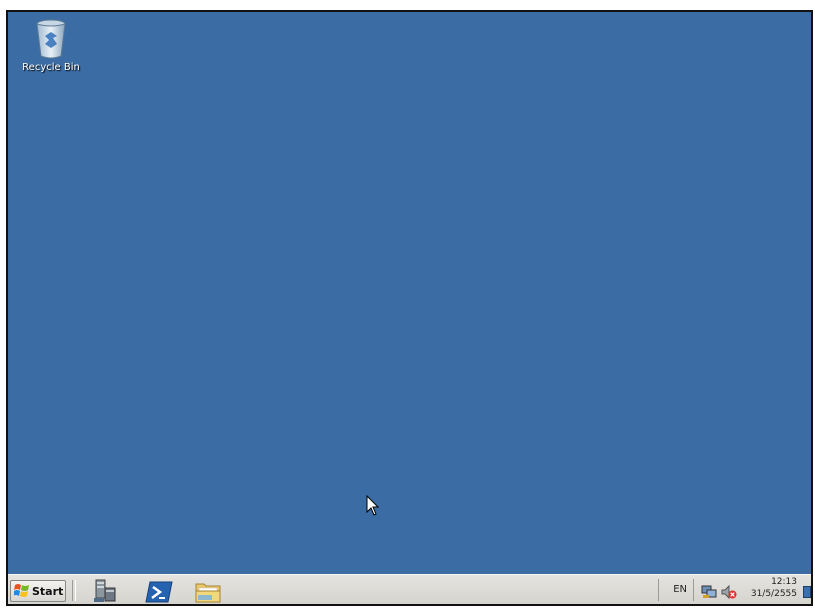 This screenshot has width=815, height=608. Describe the element at coordinates (774, 588) in the screenshot. I see `taskbar-clock: 12:13 31/5/2555` at that location.